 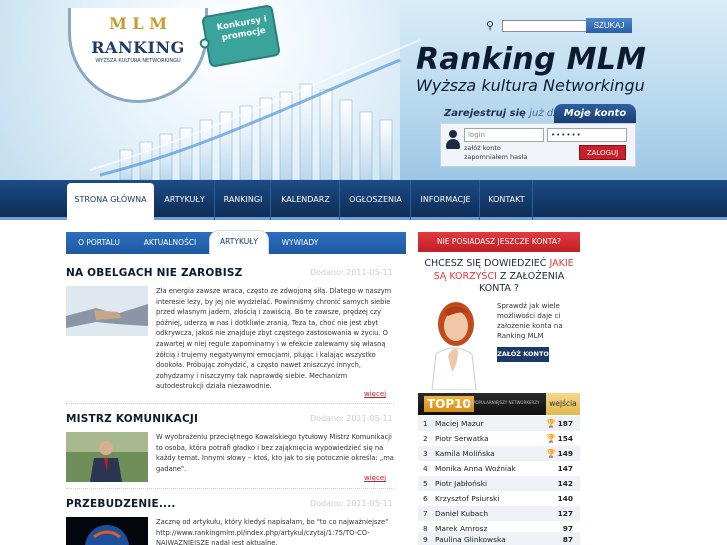 I want to click on rank-name: Paulina Glinkowska, so click(x=470, y=539).